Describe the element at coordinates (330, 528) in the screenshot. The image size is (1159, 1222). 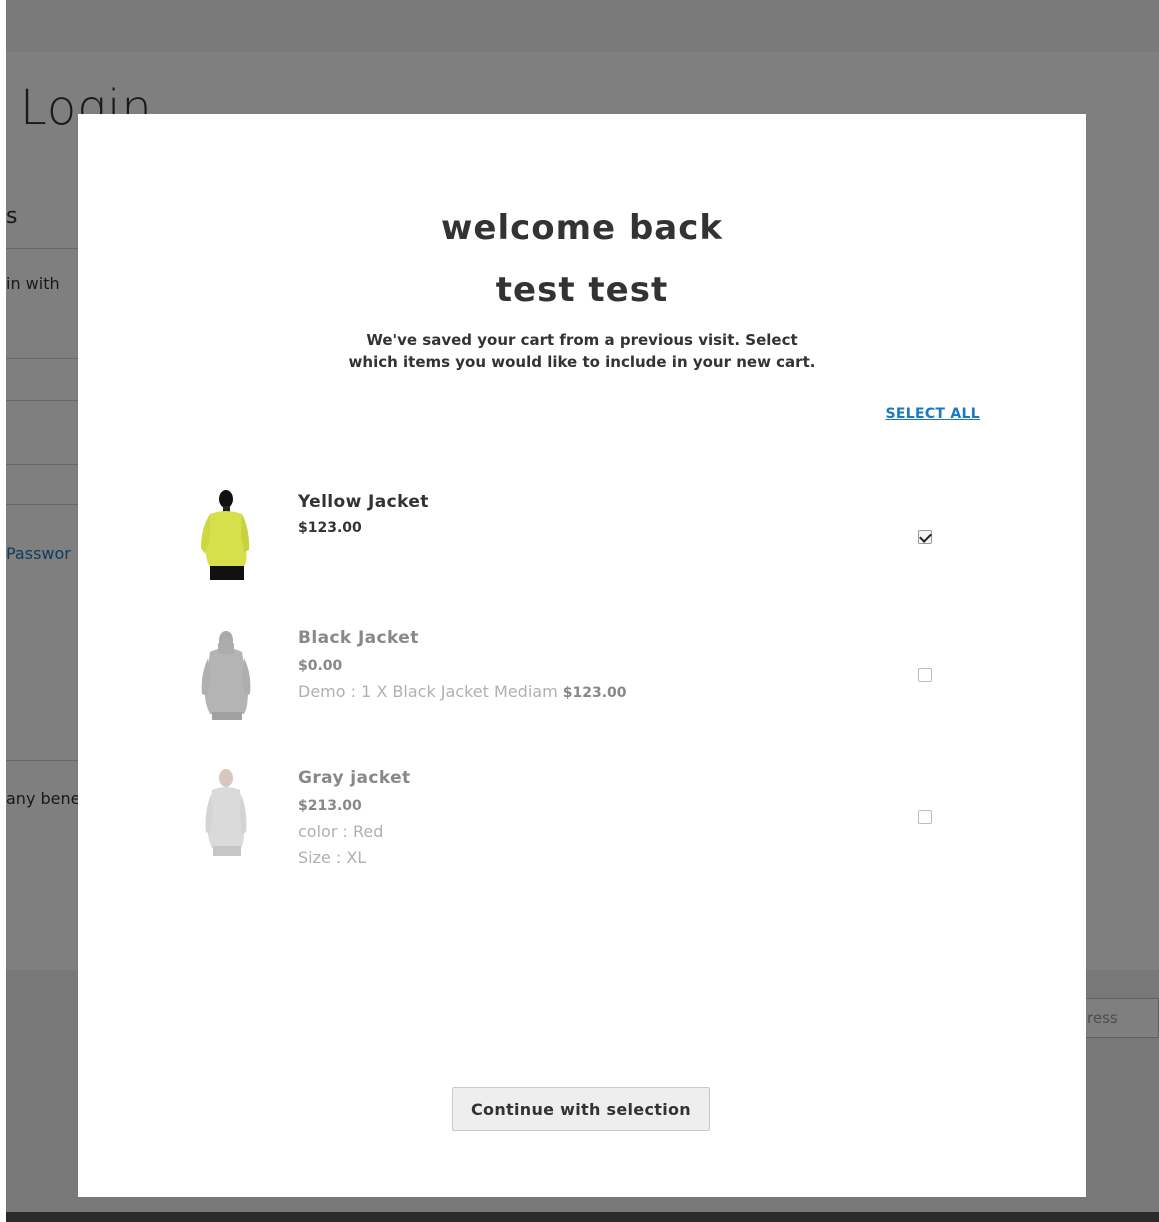
I see `item-price: $123.00` at that location.